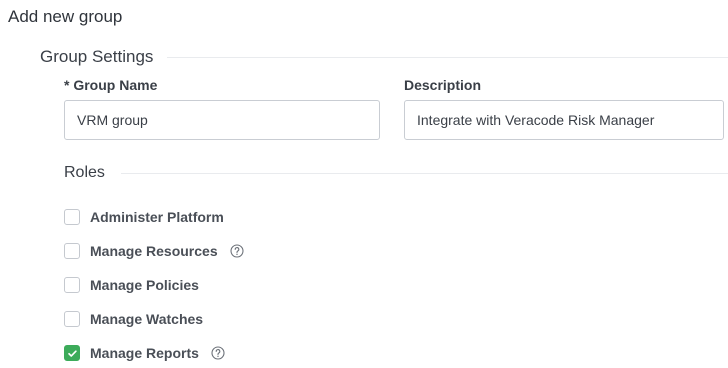  I want to click on roles-heading: Roles, so click(84, 172).